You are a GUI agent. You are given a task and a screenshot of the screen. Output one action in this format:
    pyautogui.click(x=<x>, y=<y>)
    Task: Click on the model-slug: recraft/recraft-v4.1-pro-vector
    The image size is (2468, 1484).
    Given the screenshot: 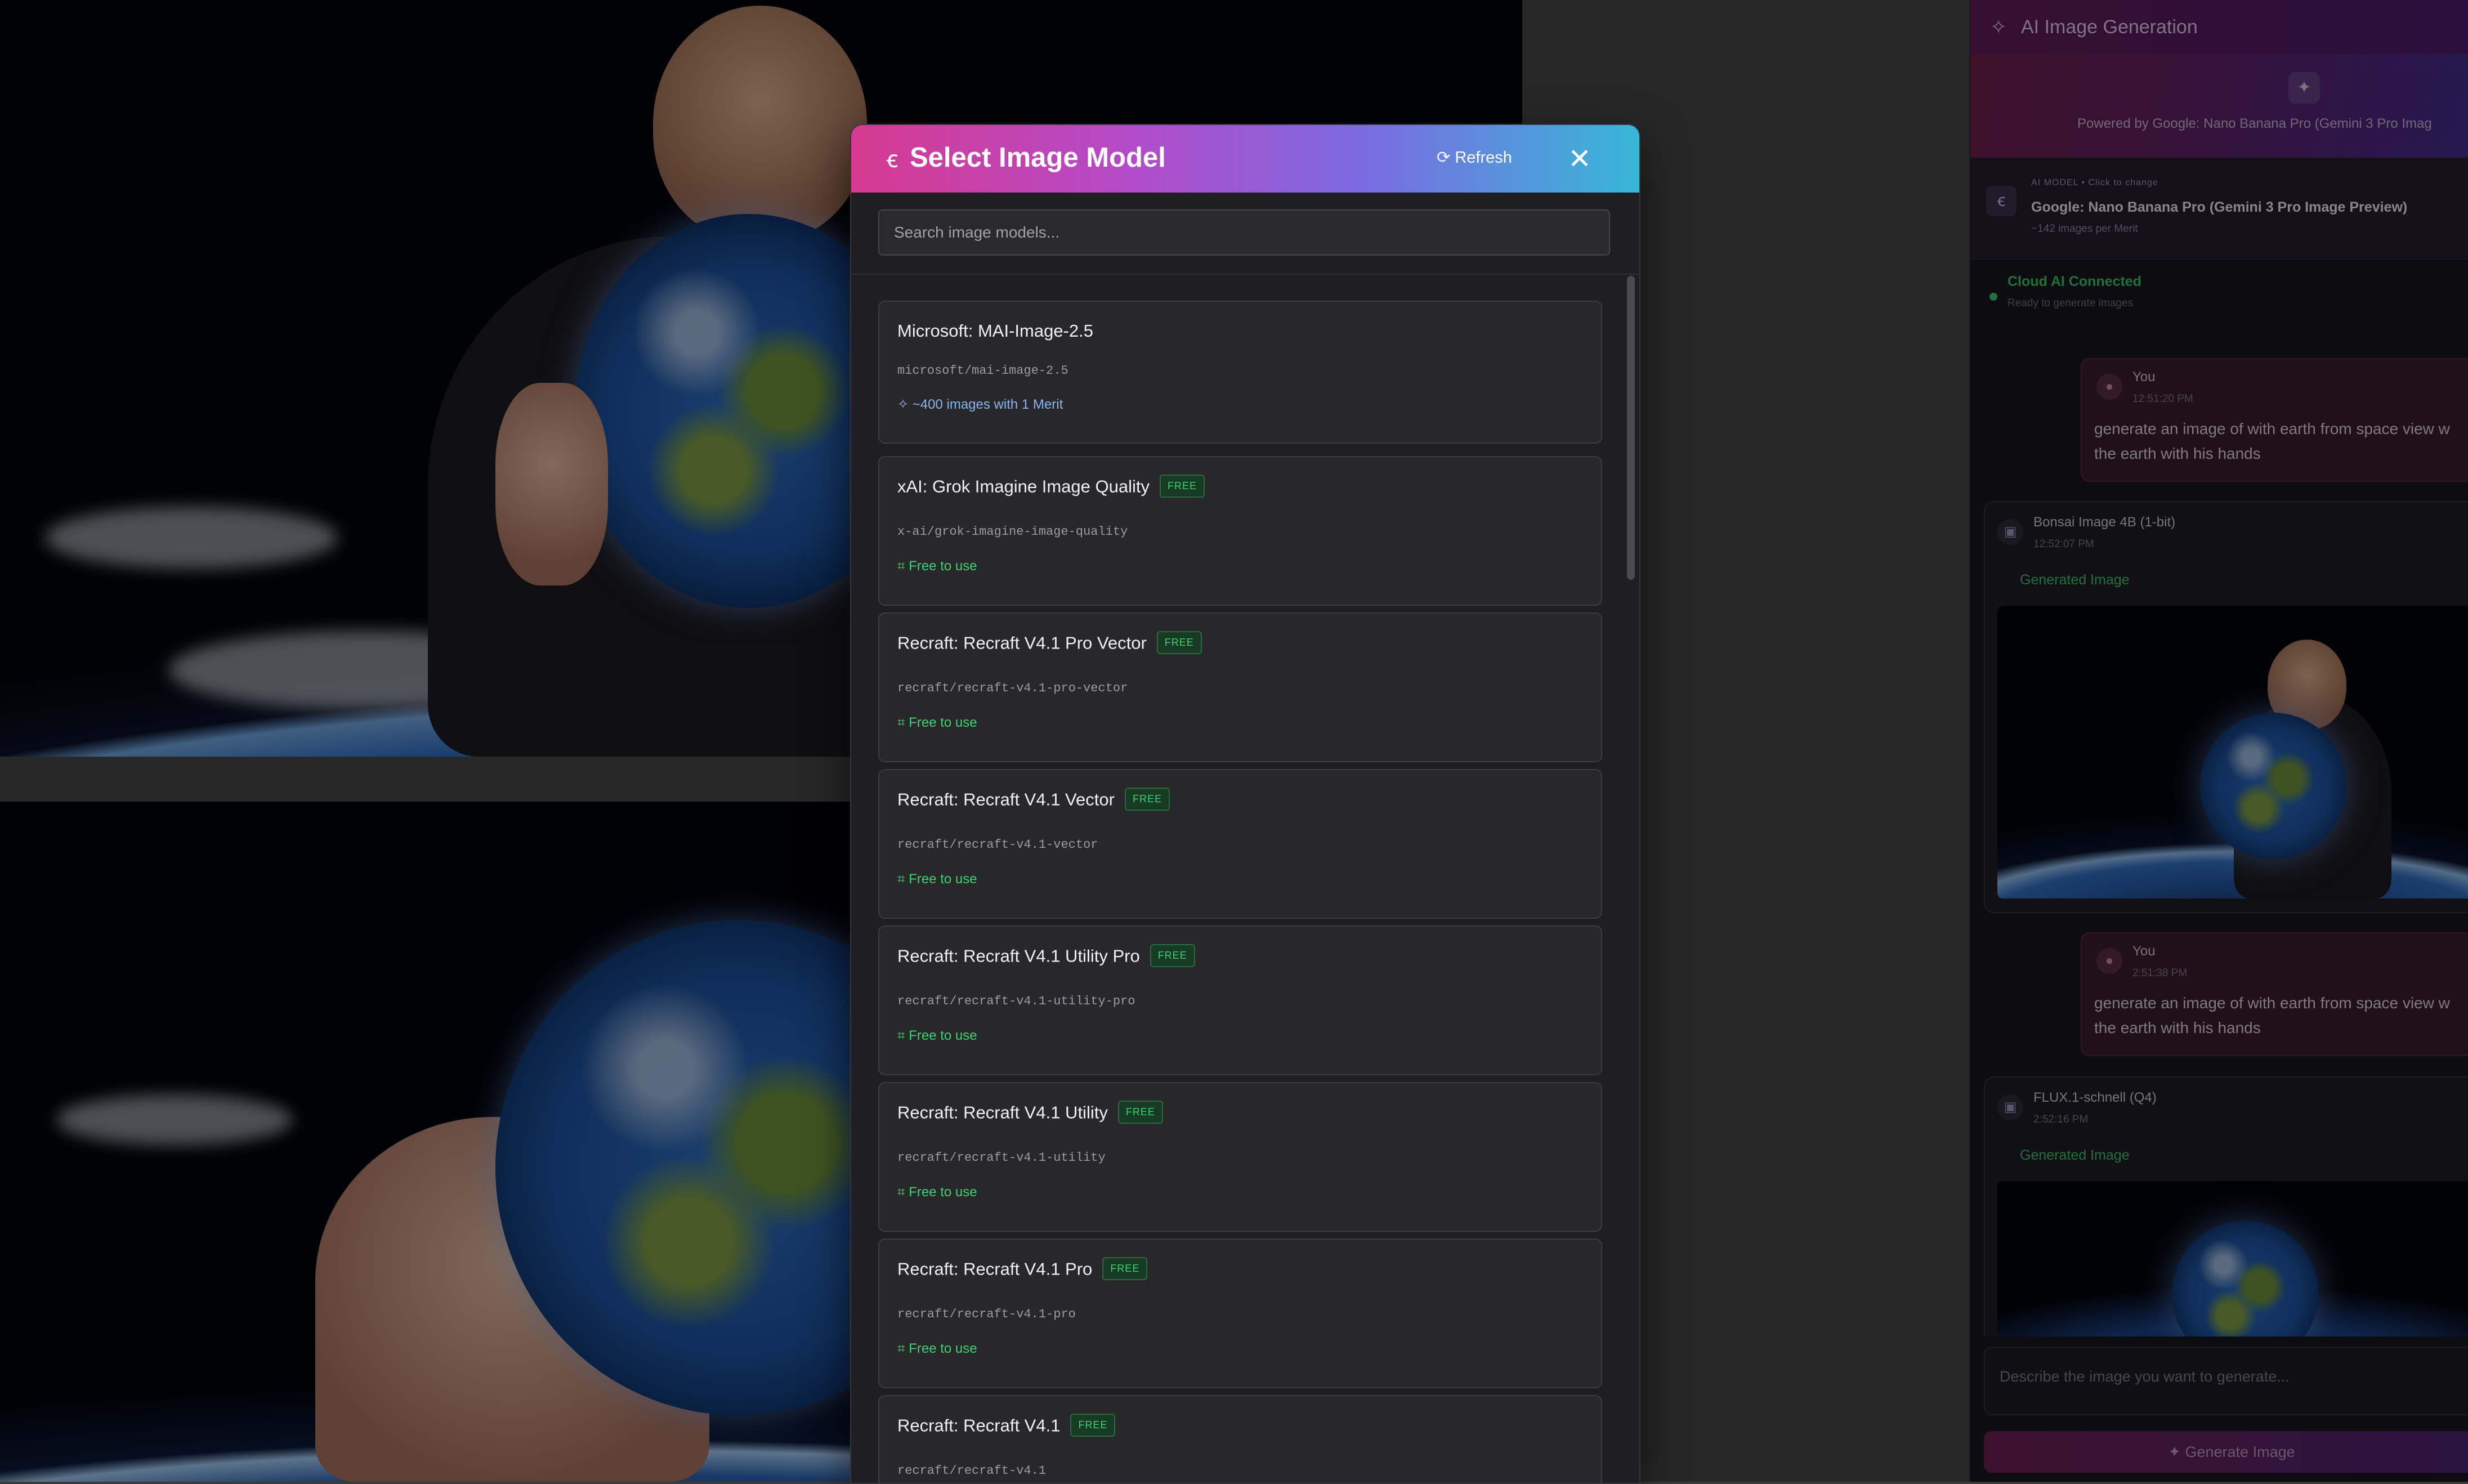 What is the action you would take?
    pyautogui.click(x=1012, y=688)
    